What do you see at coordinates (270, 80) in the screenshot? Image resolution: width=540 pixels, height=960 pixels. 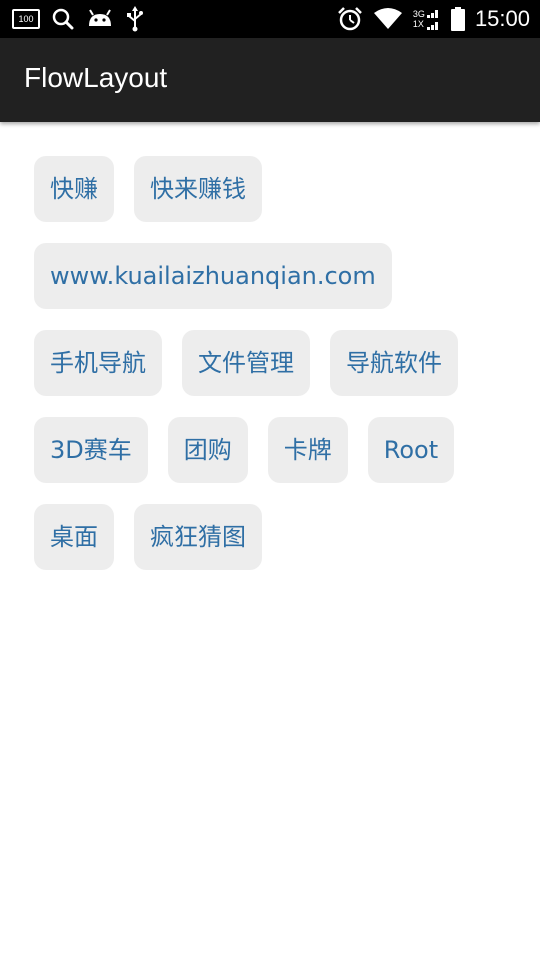 I see `app-bar: FlowLayout` at bounding box center [270, 80].